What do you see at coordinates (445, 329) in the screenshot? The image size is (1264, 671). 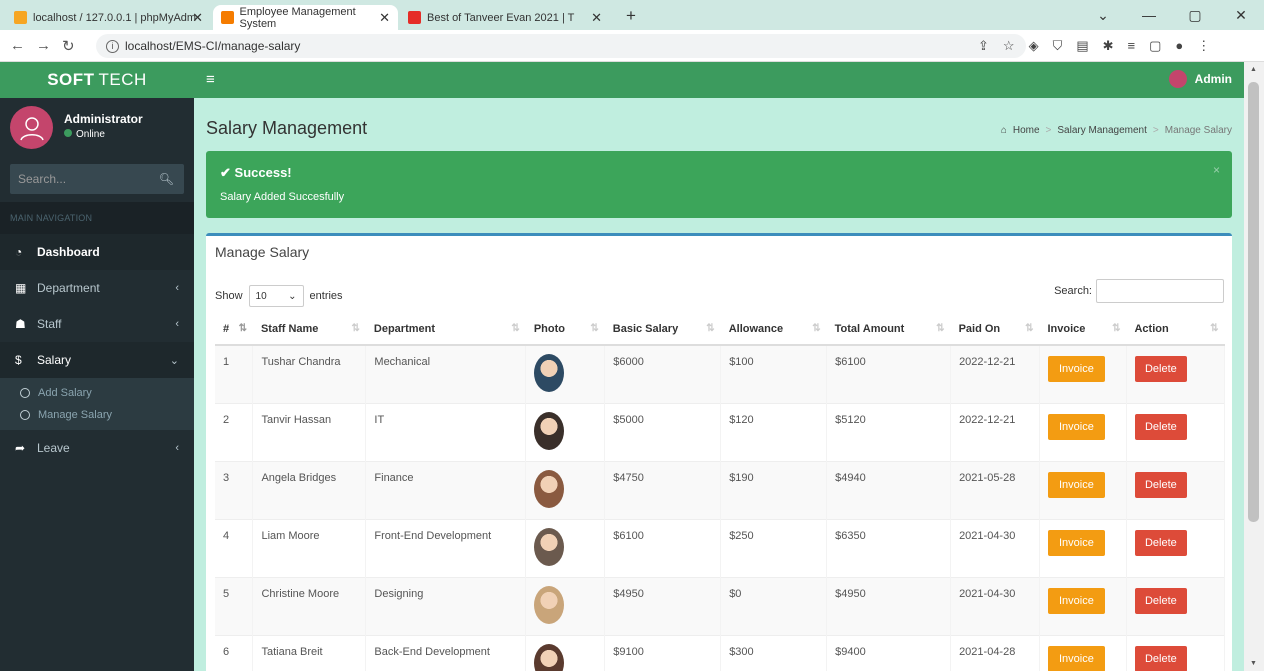 I see `column-header: Department ⇅` at bounding box center [445, 329].